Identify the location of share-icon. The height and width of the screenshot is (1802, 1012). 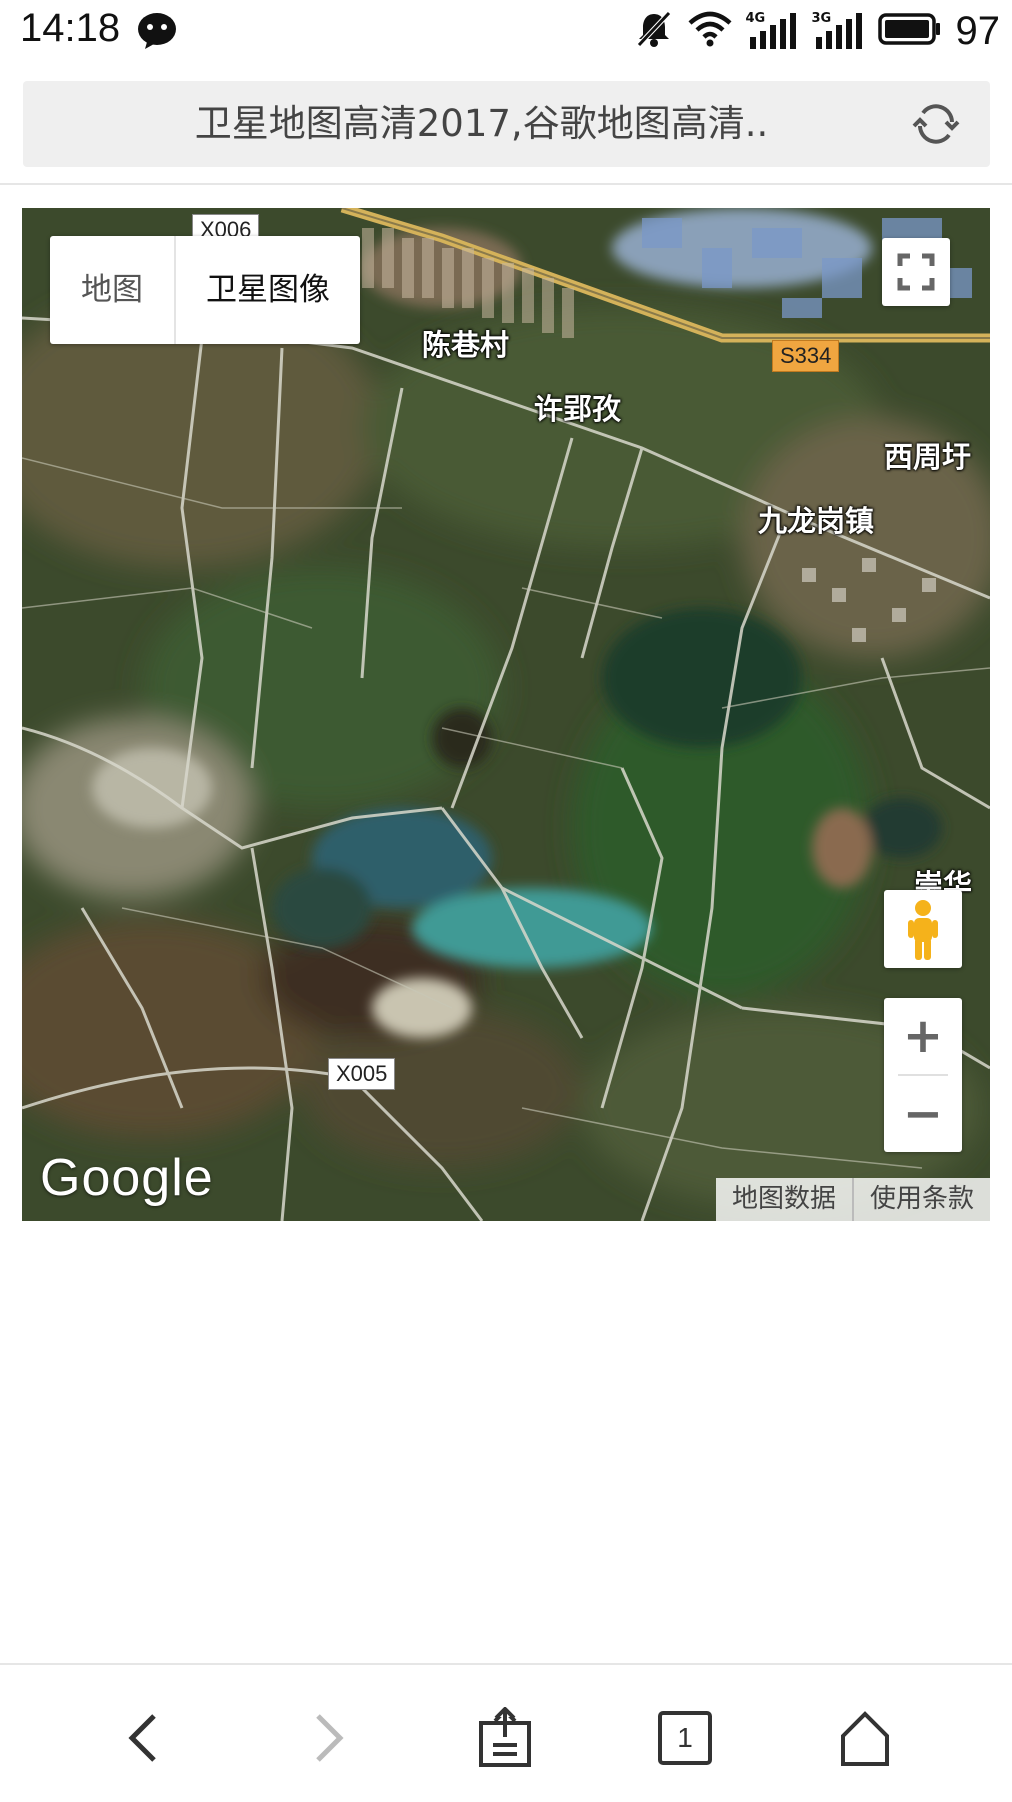
(505, 1737).